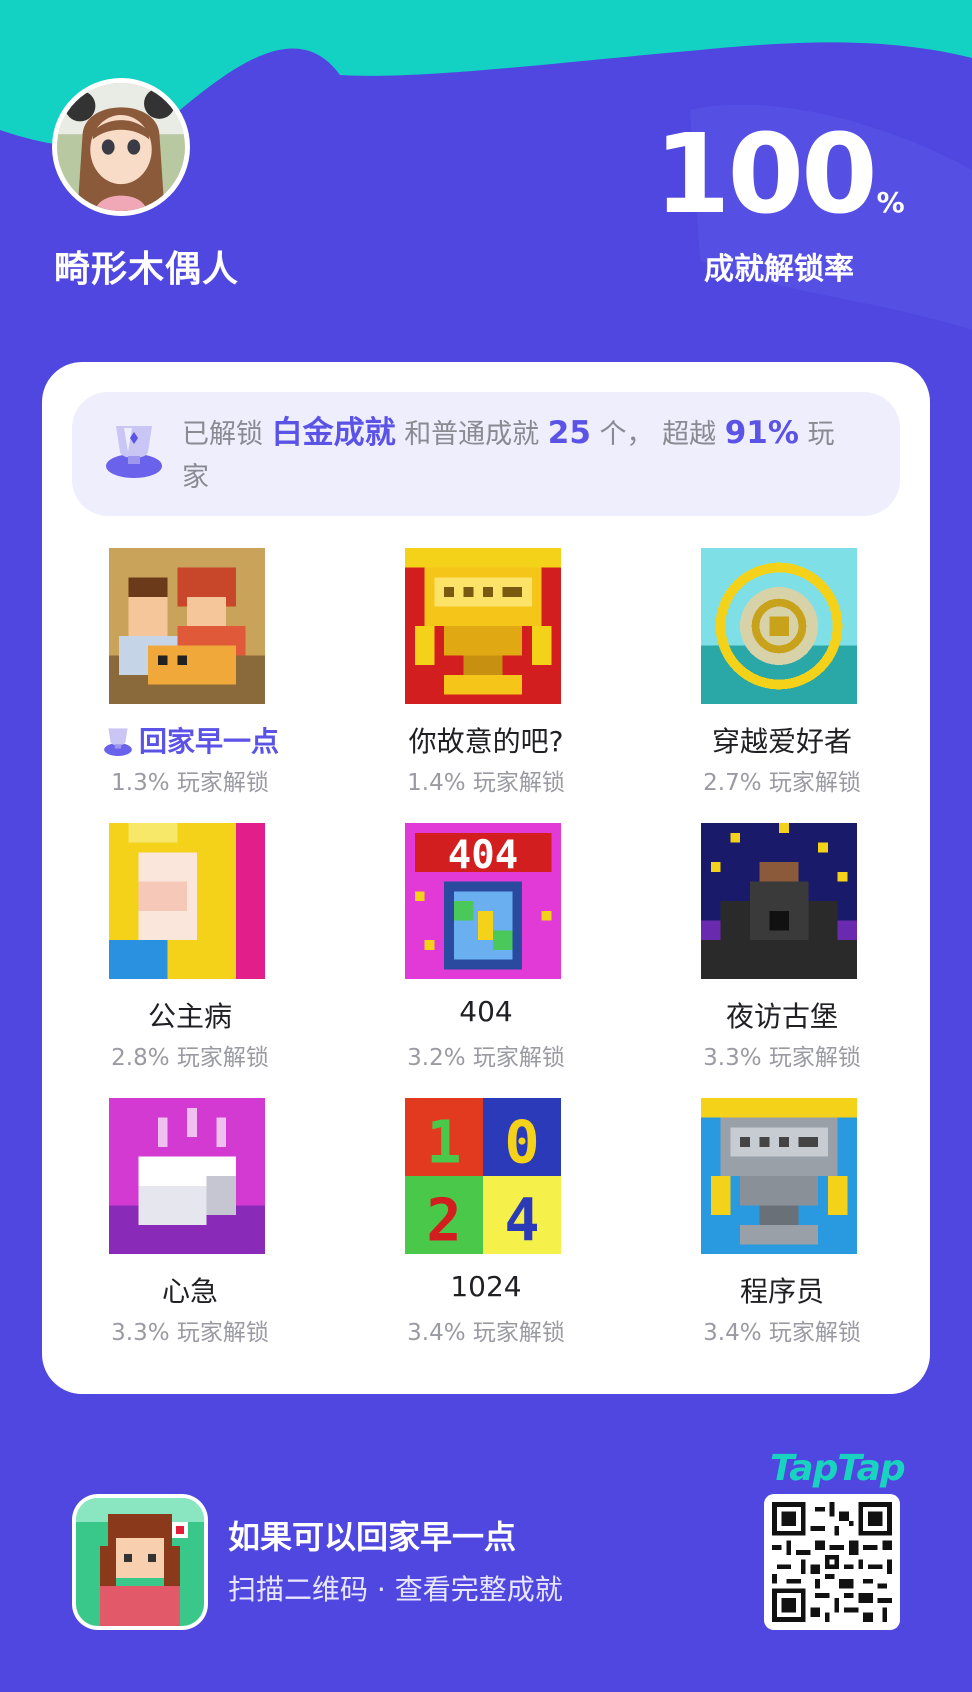  Describe the element at coordinates (626, 434) in the screenshot. I see `summary-count-suffix: 个，` at that location.